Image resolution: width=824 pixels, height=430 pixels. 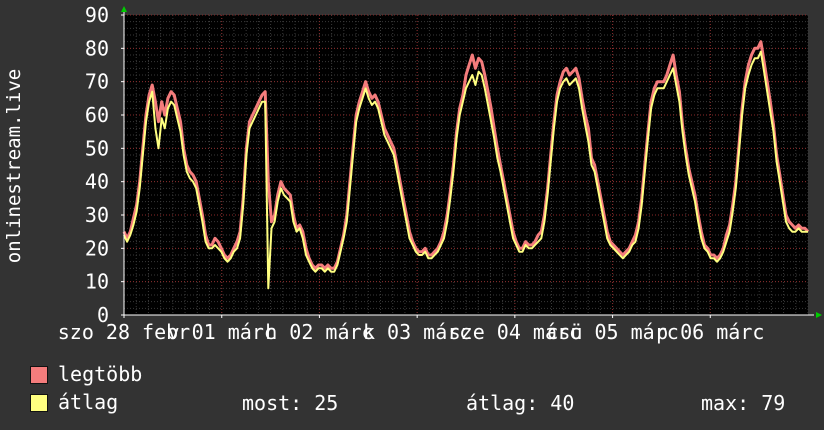 What do you see at coordinates (773, 403) in the screenshot?
I see `stat-max-value: 79` at bounding box center [773, 403].